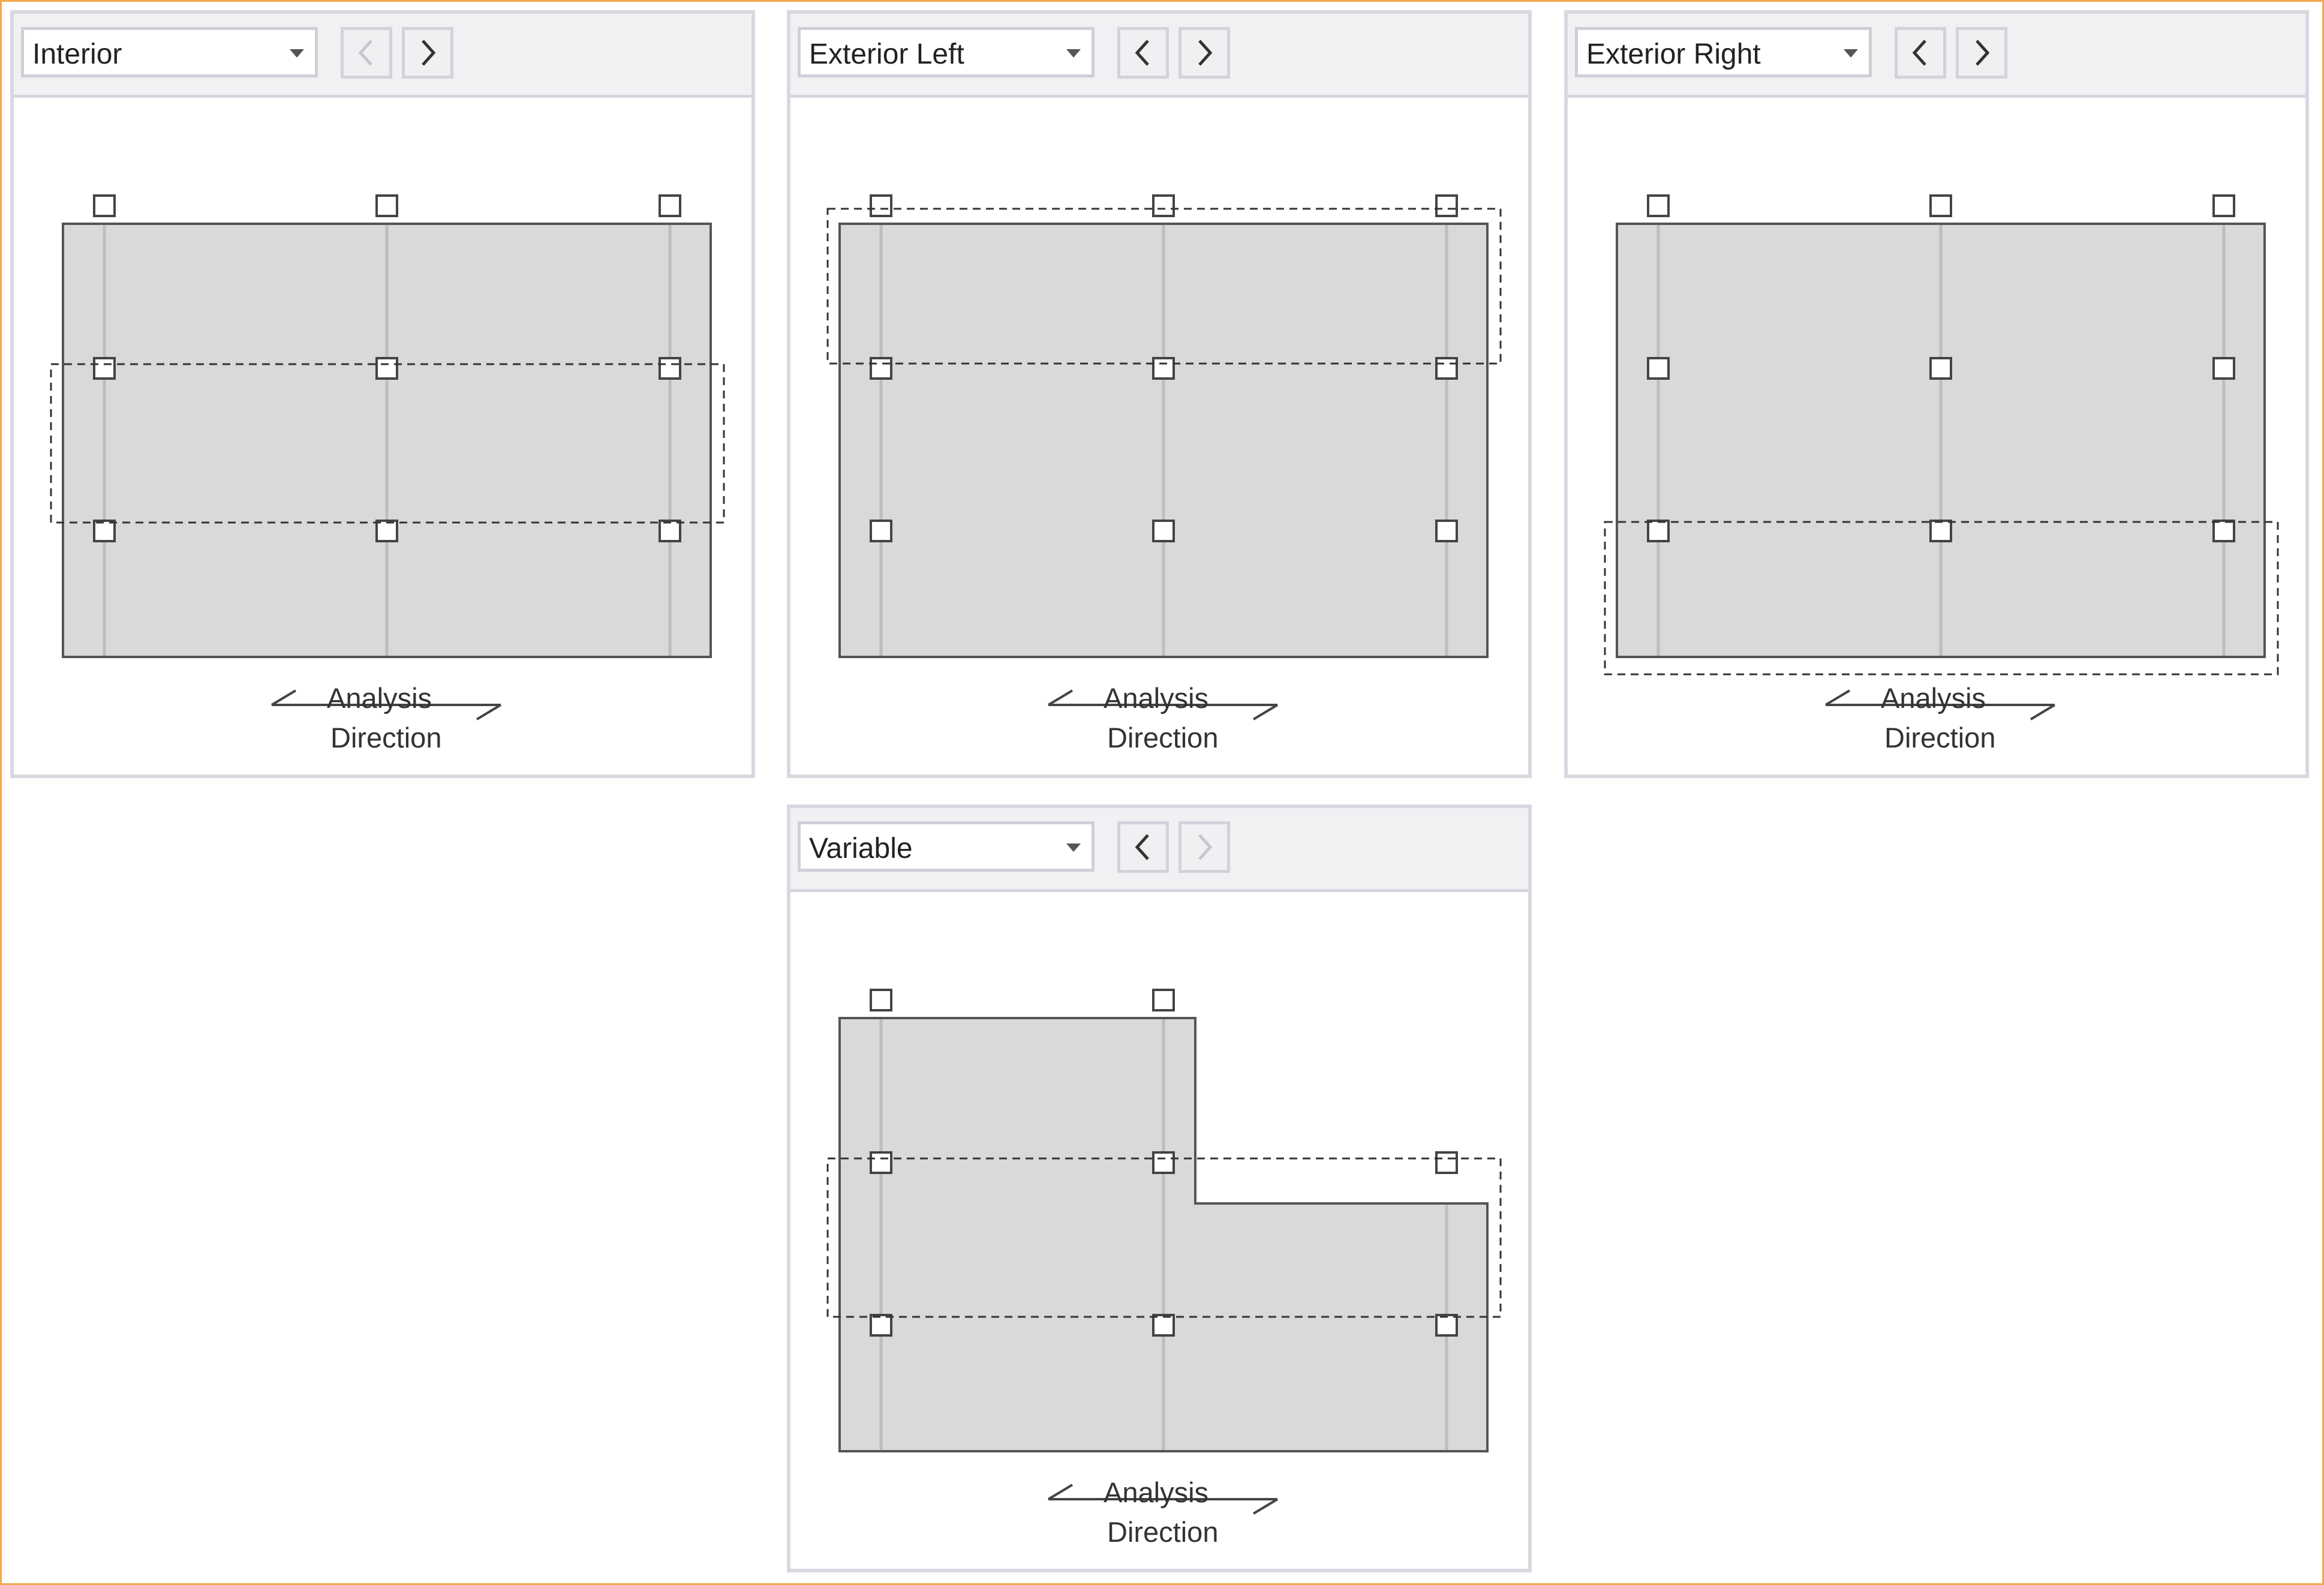 This screenshot has height=1585, width=2324. Describe the element at coordinates (886, 54) in the screenshot. I see `dropdown-selected-value: Exterior Left` at that location.